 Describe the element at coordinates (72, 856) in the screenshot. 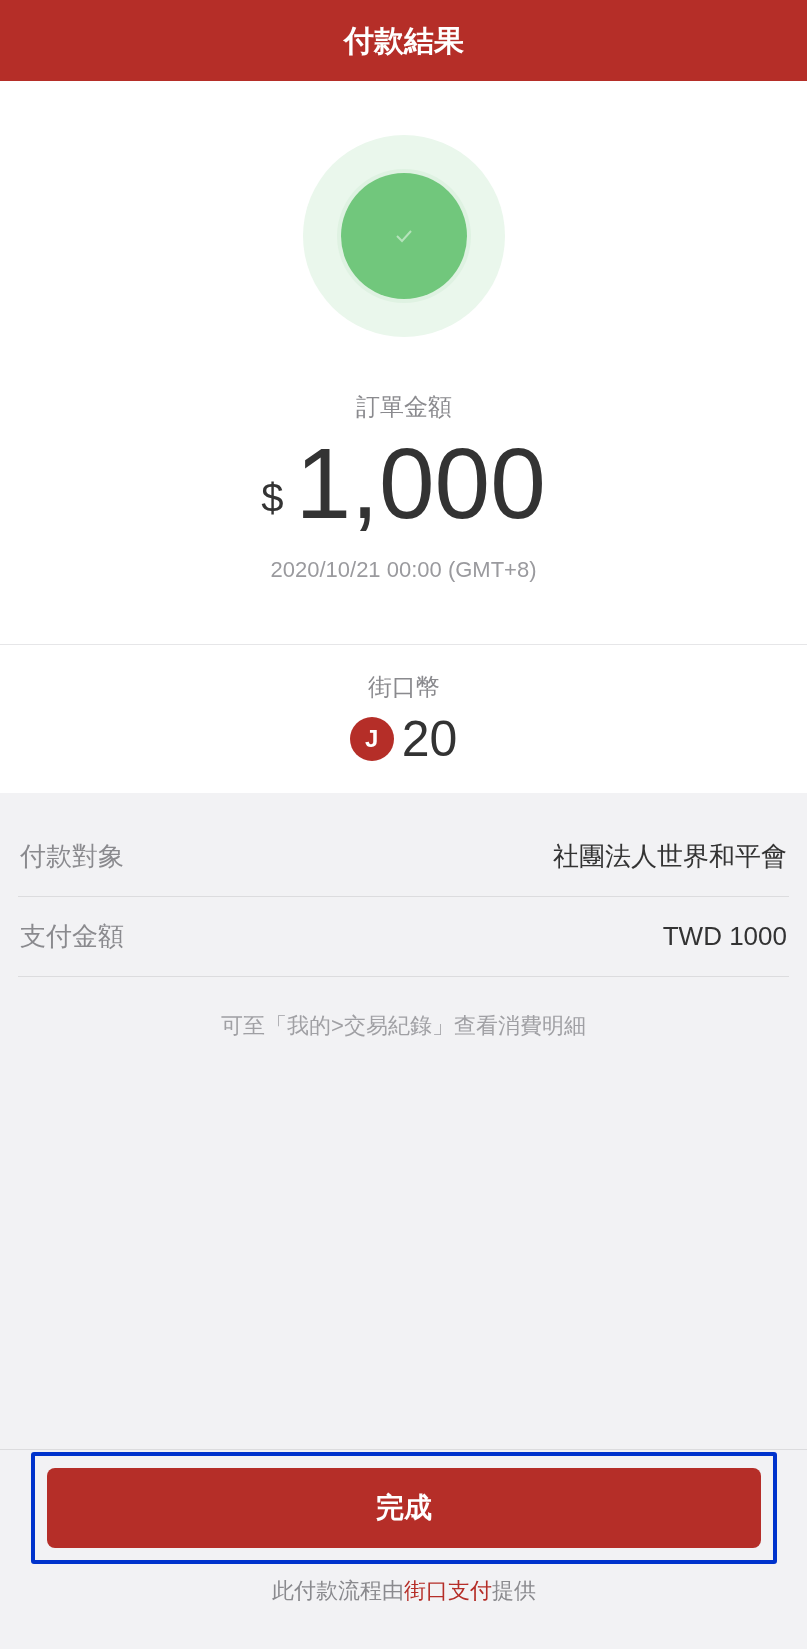

I see `detail-label: 付款對象` at that location.